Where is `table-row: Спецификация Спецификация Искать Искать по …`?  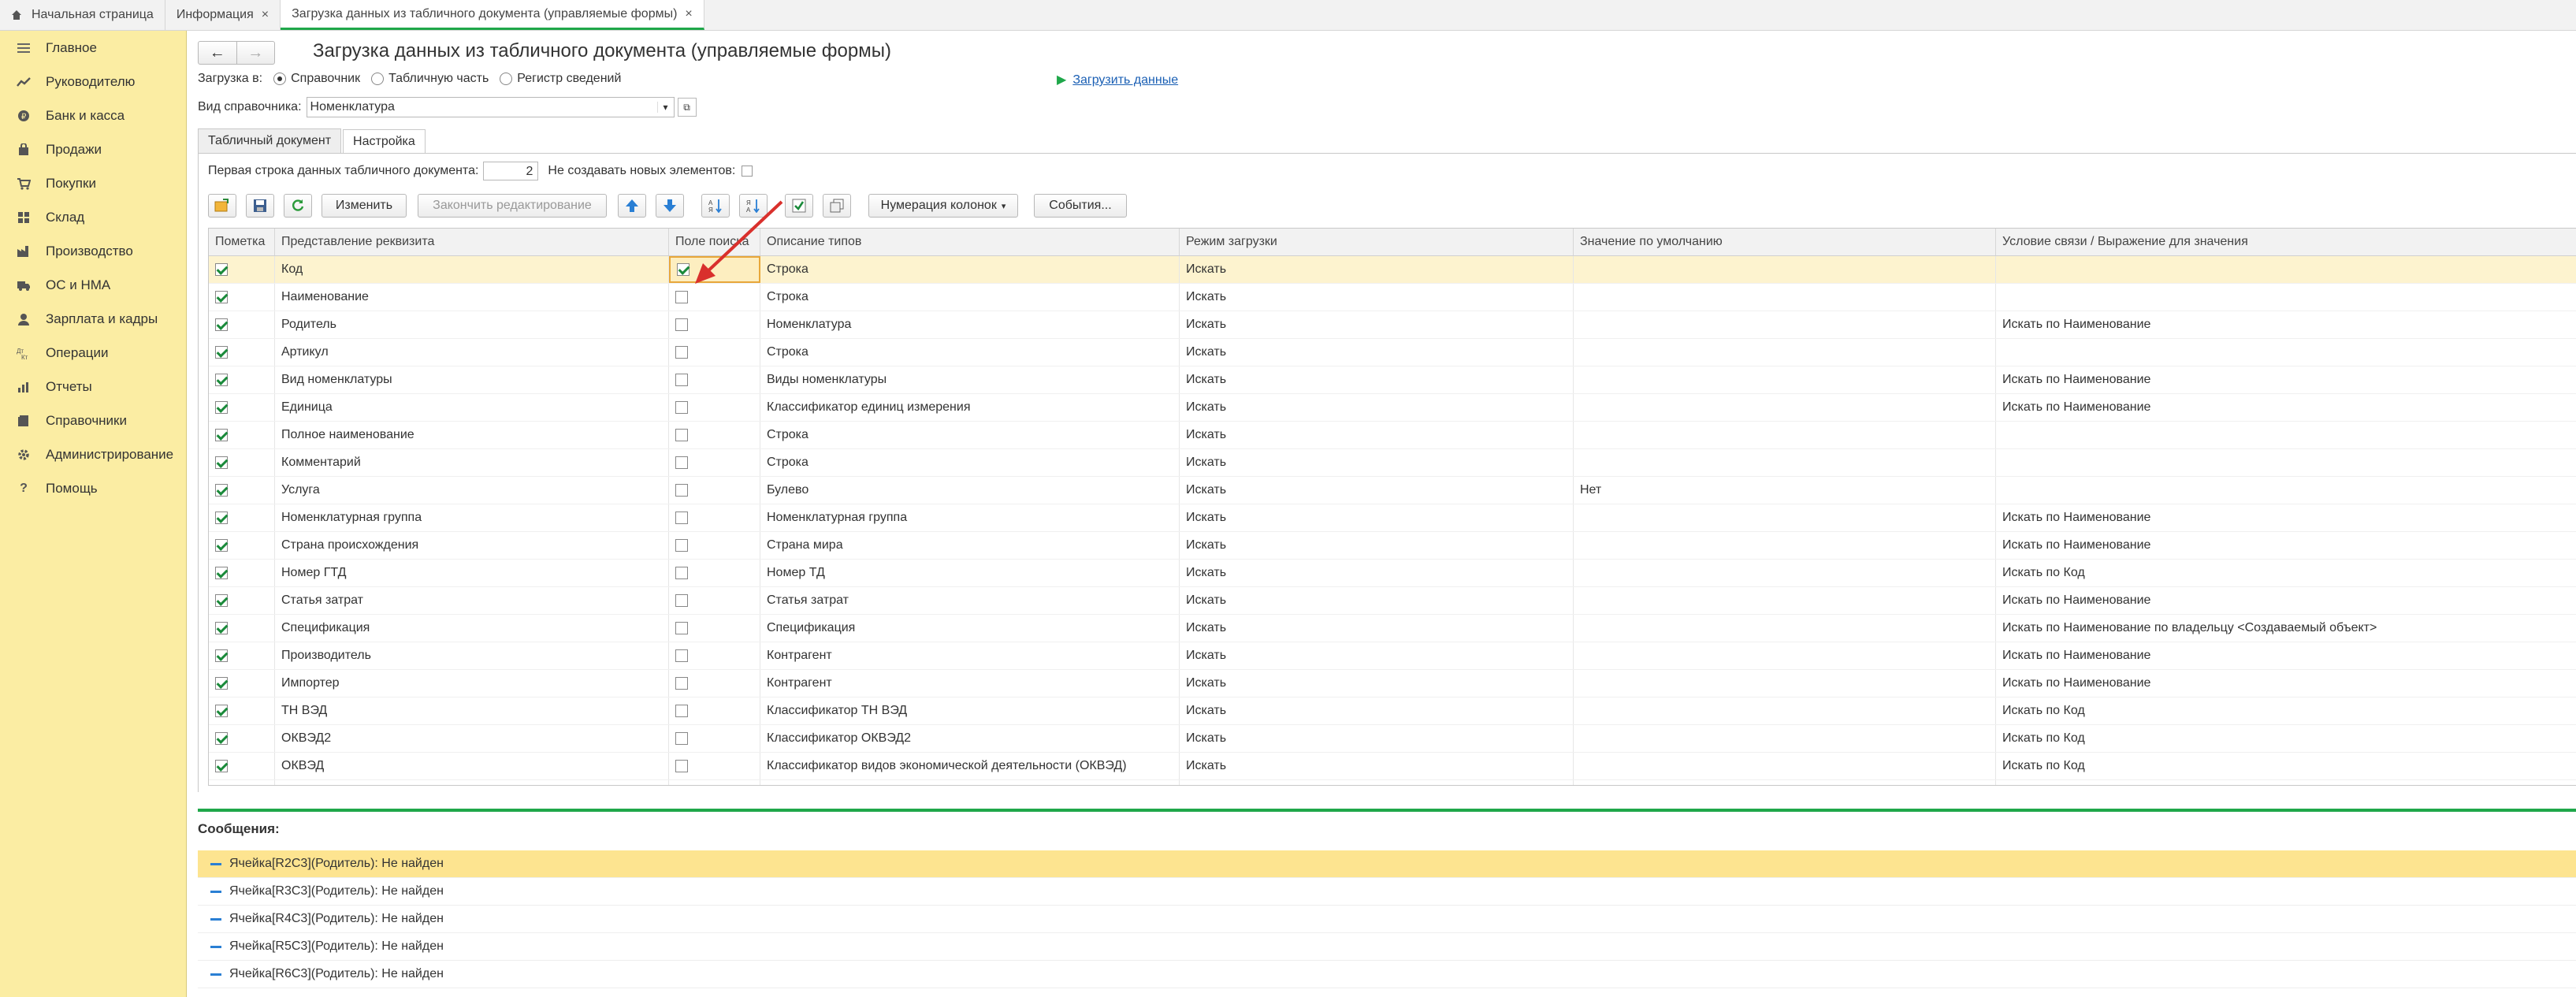
table-row: Спецификация Спецификация Искать Искать по … is located at coordinates (1392, 628).